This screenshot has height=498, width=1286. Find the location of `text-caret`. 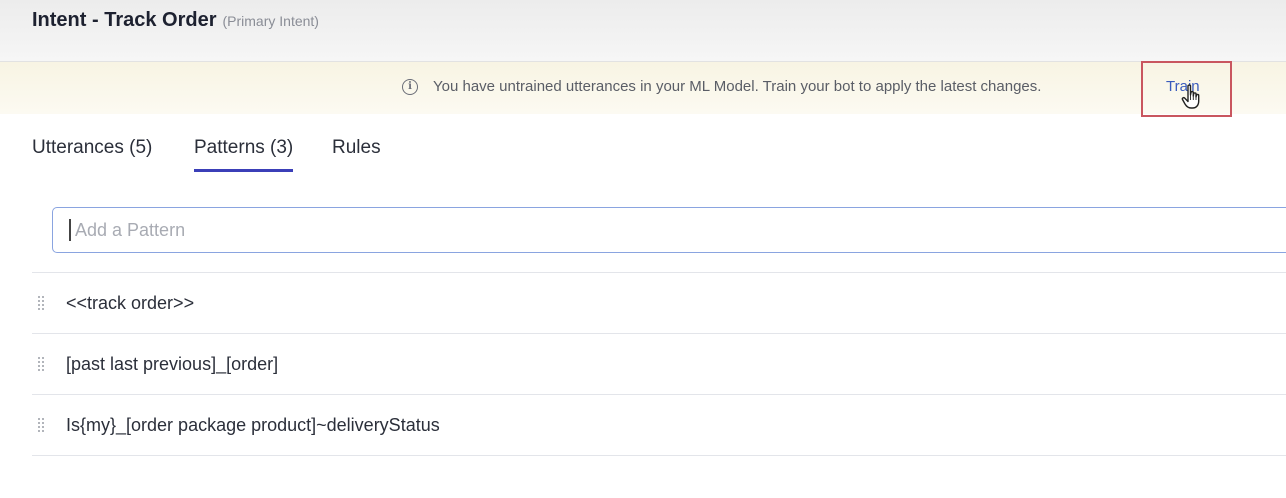

text-caret is located at coordinates (70, 230).